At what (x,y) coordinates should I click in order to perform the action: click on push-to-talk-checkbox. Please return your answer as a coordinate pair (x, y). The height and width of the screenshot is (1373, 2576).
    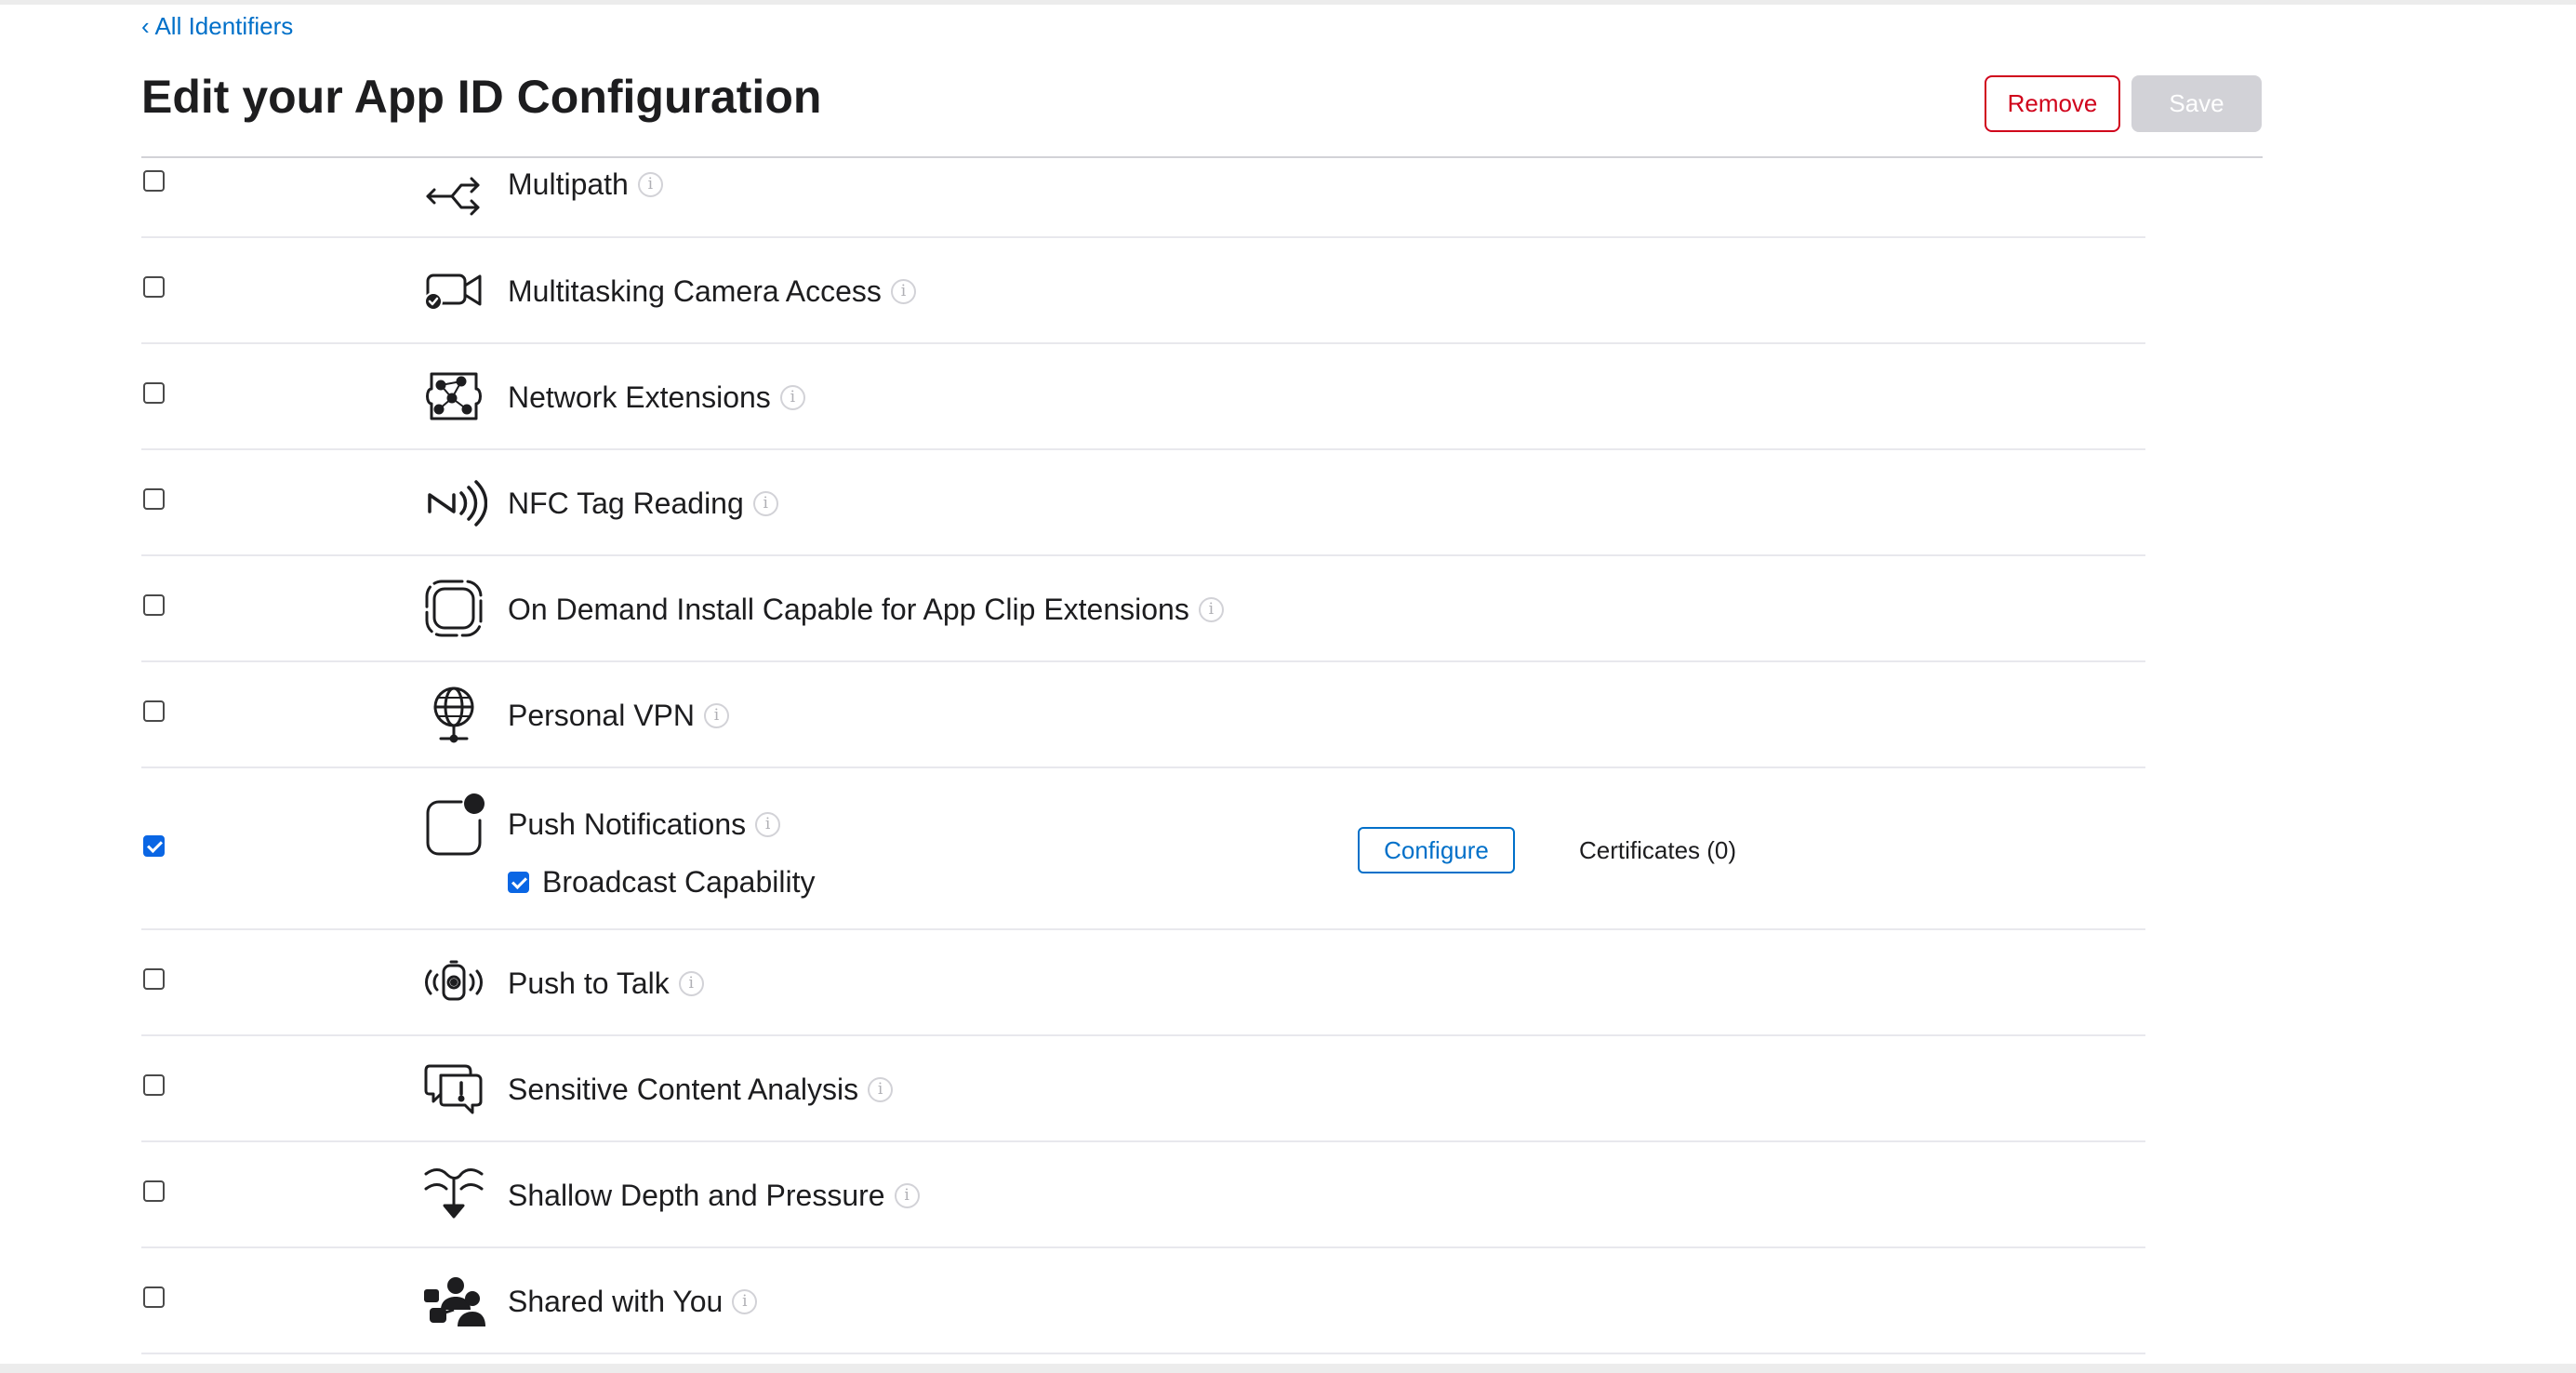
    Looking at the image, I should click on (154, 979).